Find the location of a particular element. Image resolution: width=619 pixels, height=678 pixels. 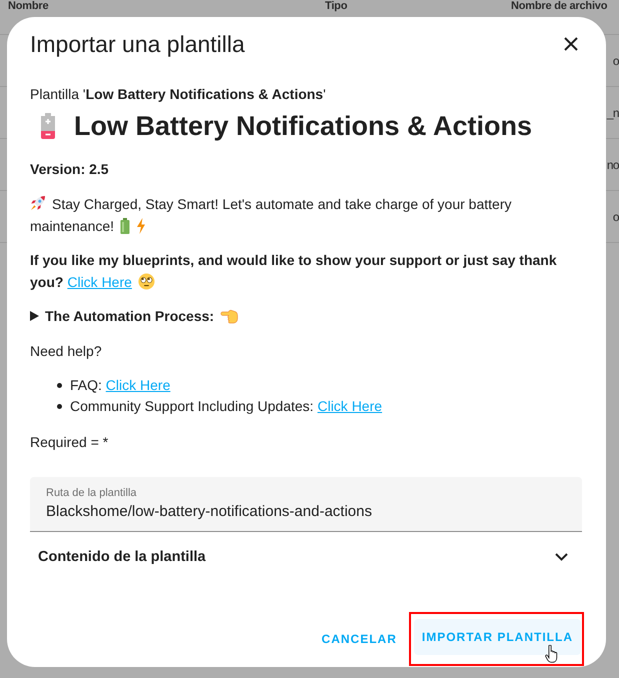

help-list-item: Community Support Including Updates: Click Here is located at coordinates (226, 406).